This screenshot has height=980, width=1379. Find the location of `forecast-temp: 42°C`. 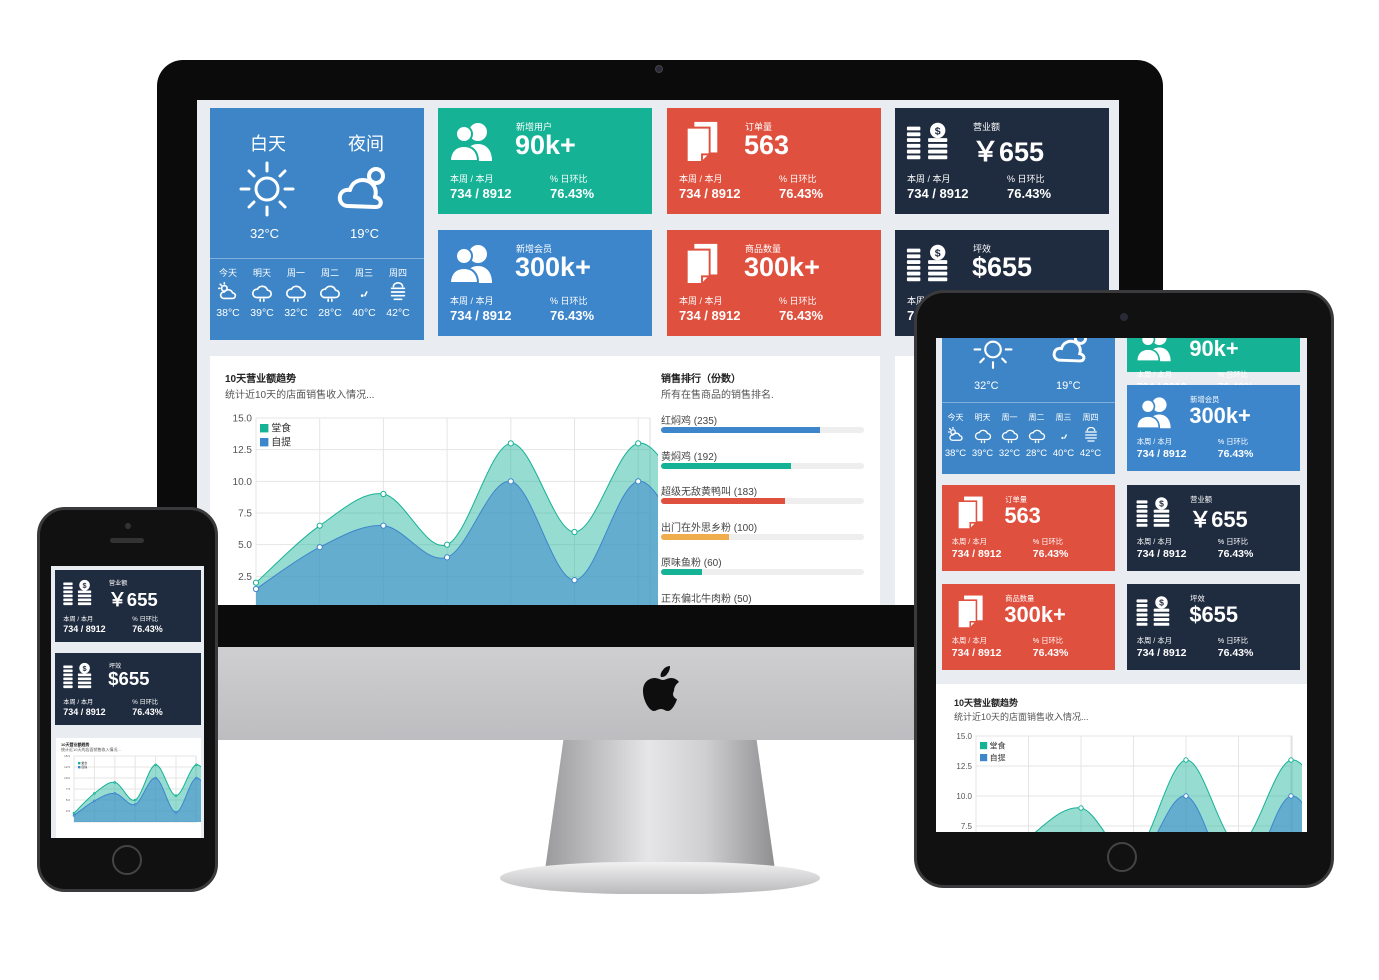

forecast-temp: 42°C is located at coordinates (398, 313).